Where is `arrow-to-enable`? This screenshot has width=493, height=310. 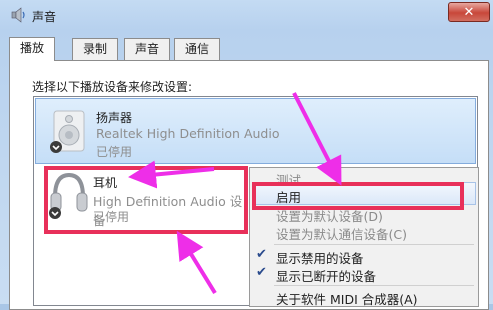 arrow-to-enable is located at coordinates (317, 139).